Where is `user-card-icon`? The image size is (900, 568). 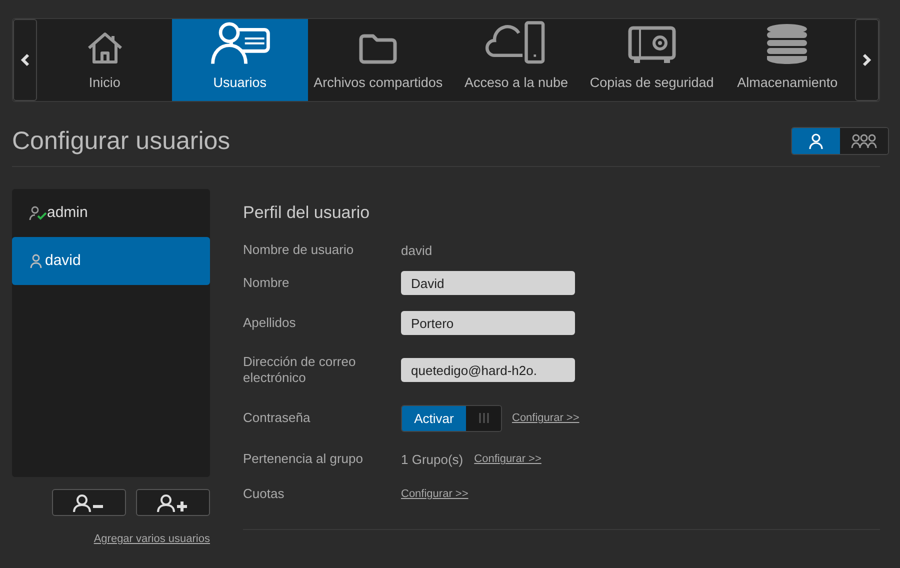 user-card-icon is located at coordinates (239, 42).